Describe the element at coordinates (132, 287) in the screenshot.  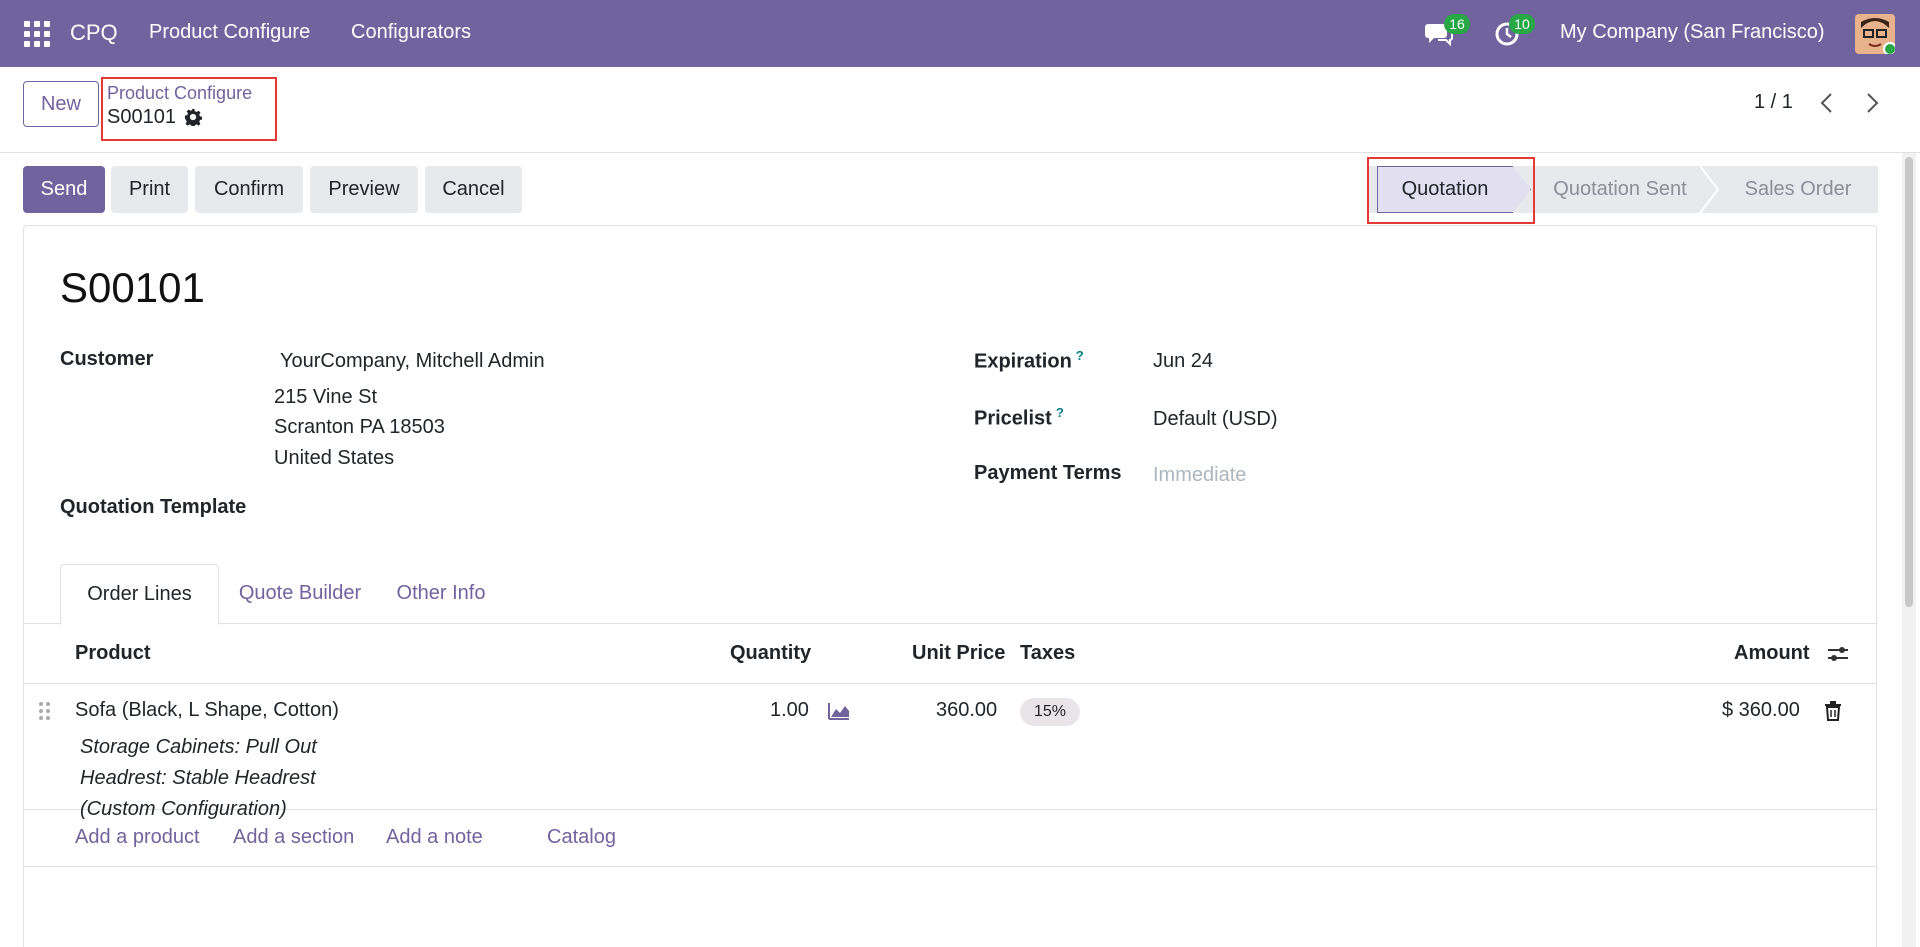
I see `record-title: S00101` at that location.